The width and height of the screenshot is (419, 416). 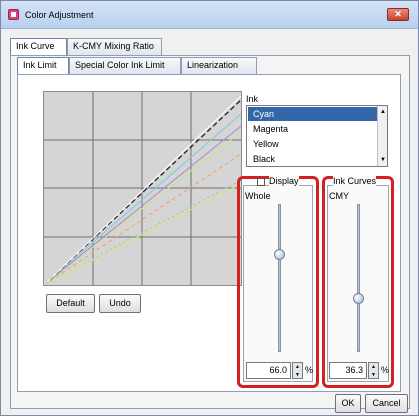 What do you see at coordinates (38, 46) in the screenshot?
I see `tab-ink-curve: Ink Curve` at bounding box center [38, 46].